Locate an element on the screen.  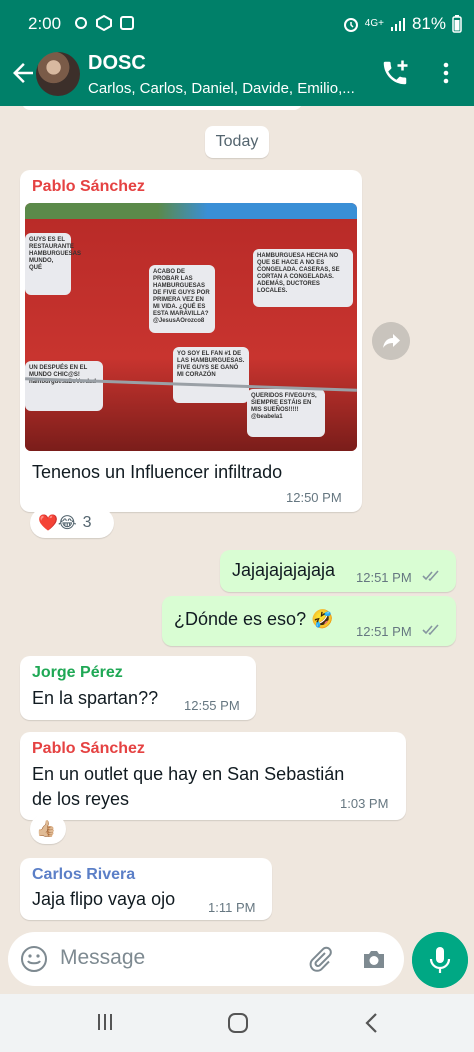
microphone-icon is located at coordinates (440, 960).